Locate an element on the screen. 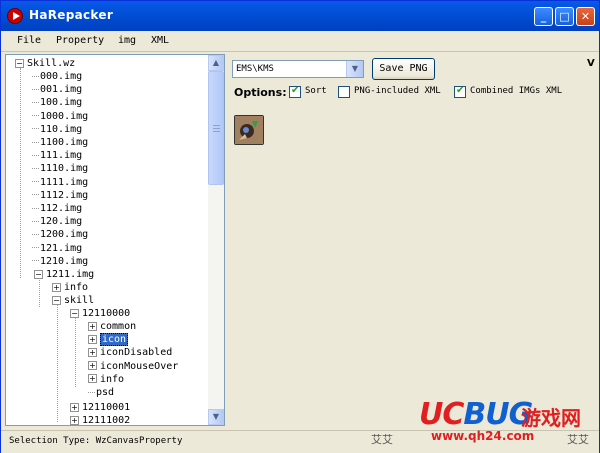 The height and width of the screenshot is (453, 600). menu-xml: XML is located at coordinates (160, 40).